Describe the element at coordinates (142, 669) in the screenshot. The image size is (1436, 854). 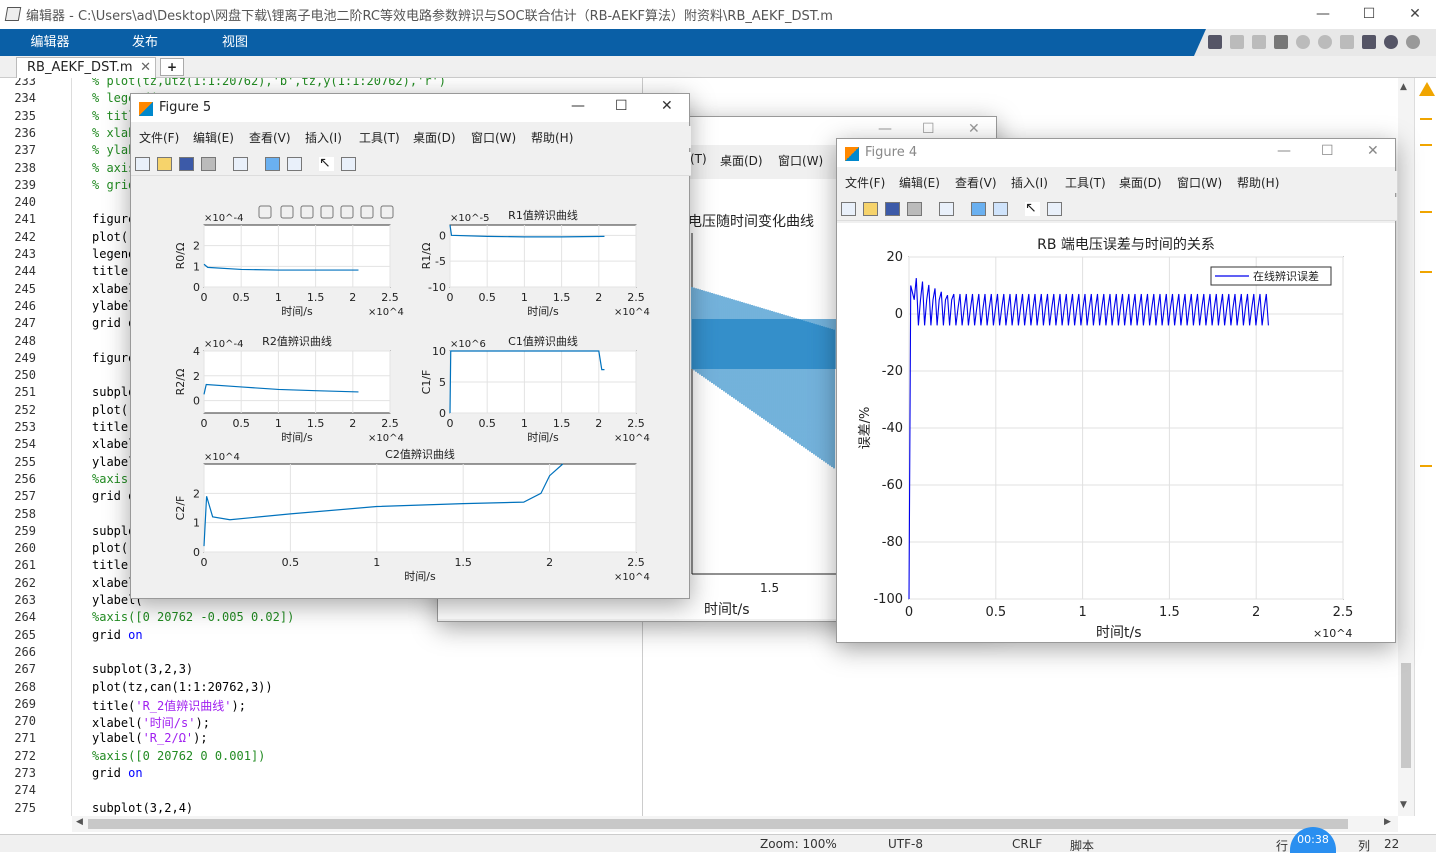
I see `code-line: subplot(3,2,3)` at that location.